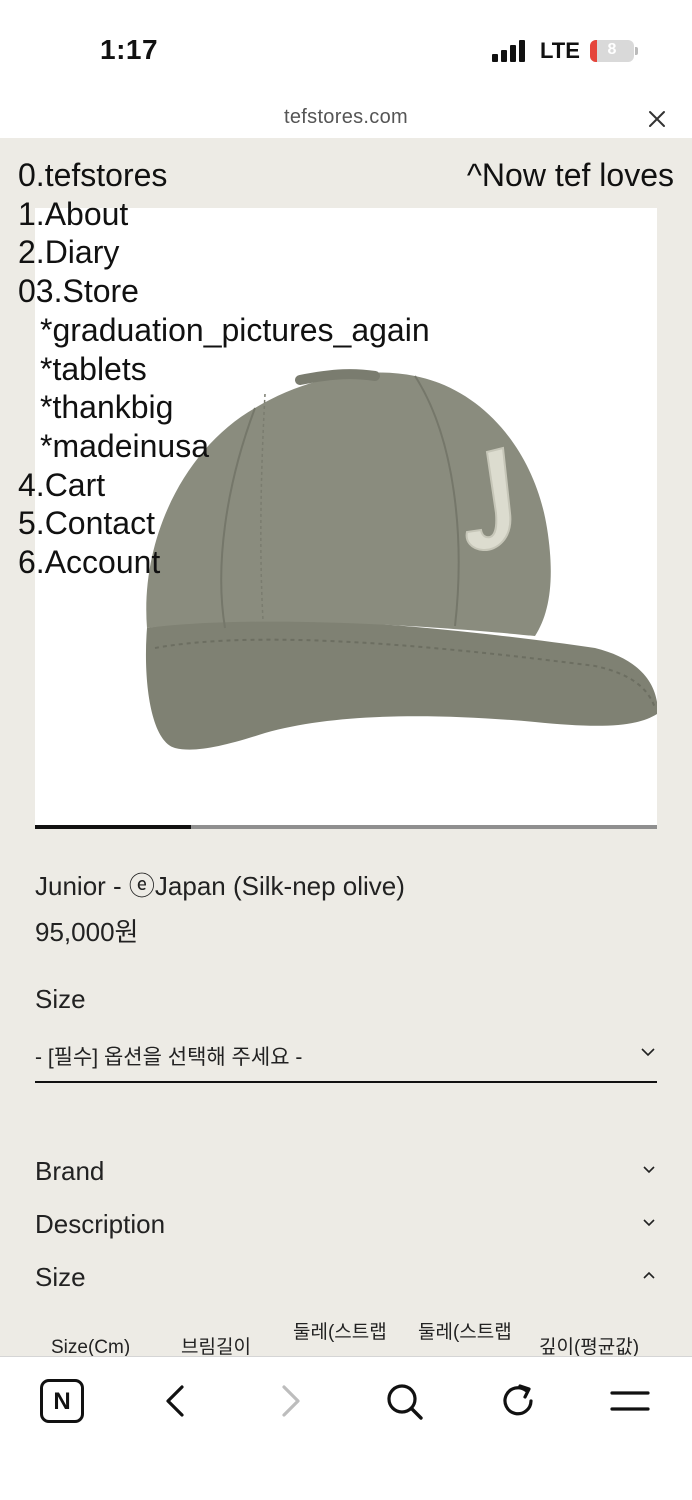  What do you see at coordinates (113, 827) in the screenshot?
I see `carousel-progress-thumb` at bounding box center [113, 827].